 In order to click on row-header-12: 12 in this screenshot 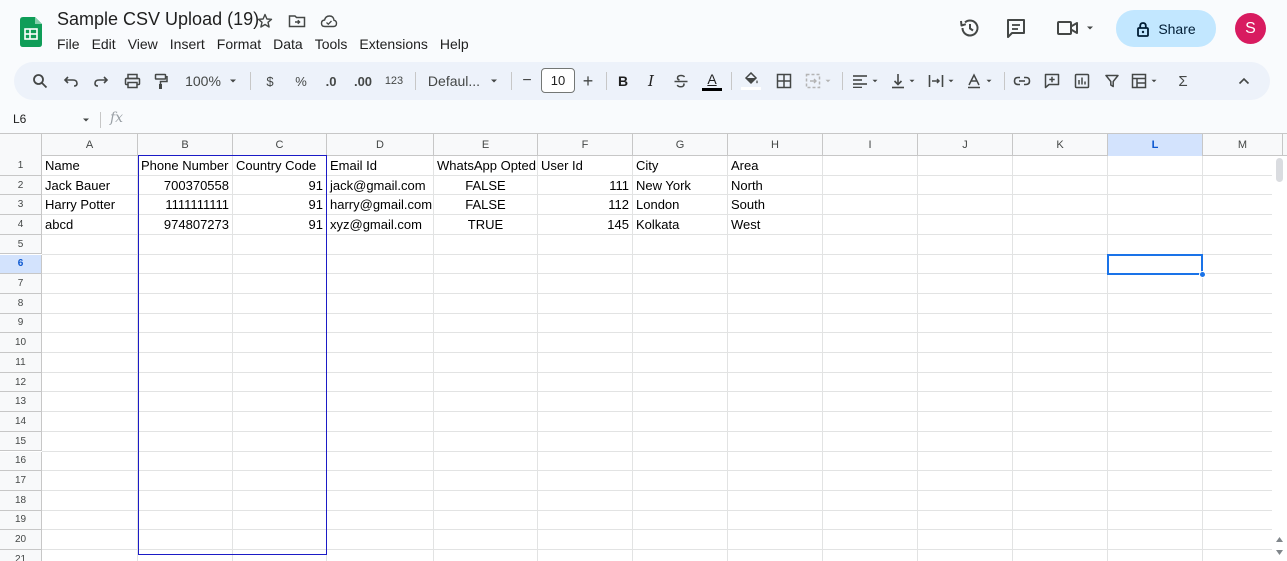, I will do `click(21, 382)`.